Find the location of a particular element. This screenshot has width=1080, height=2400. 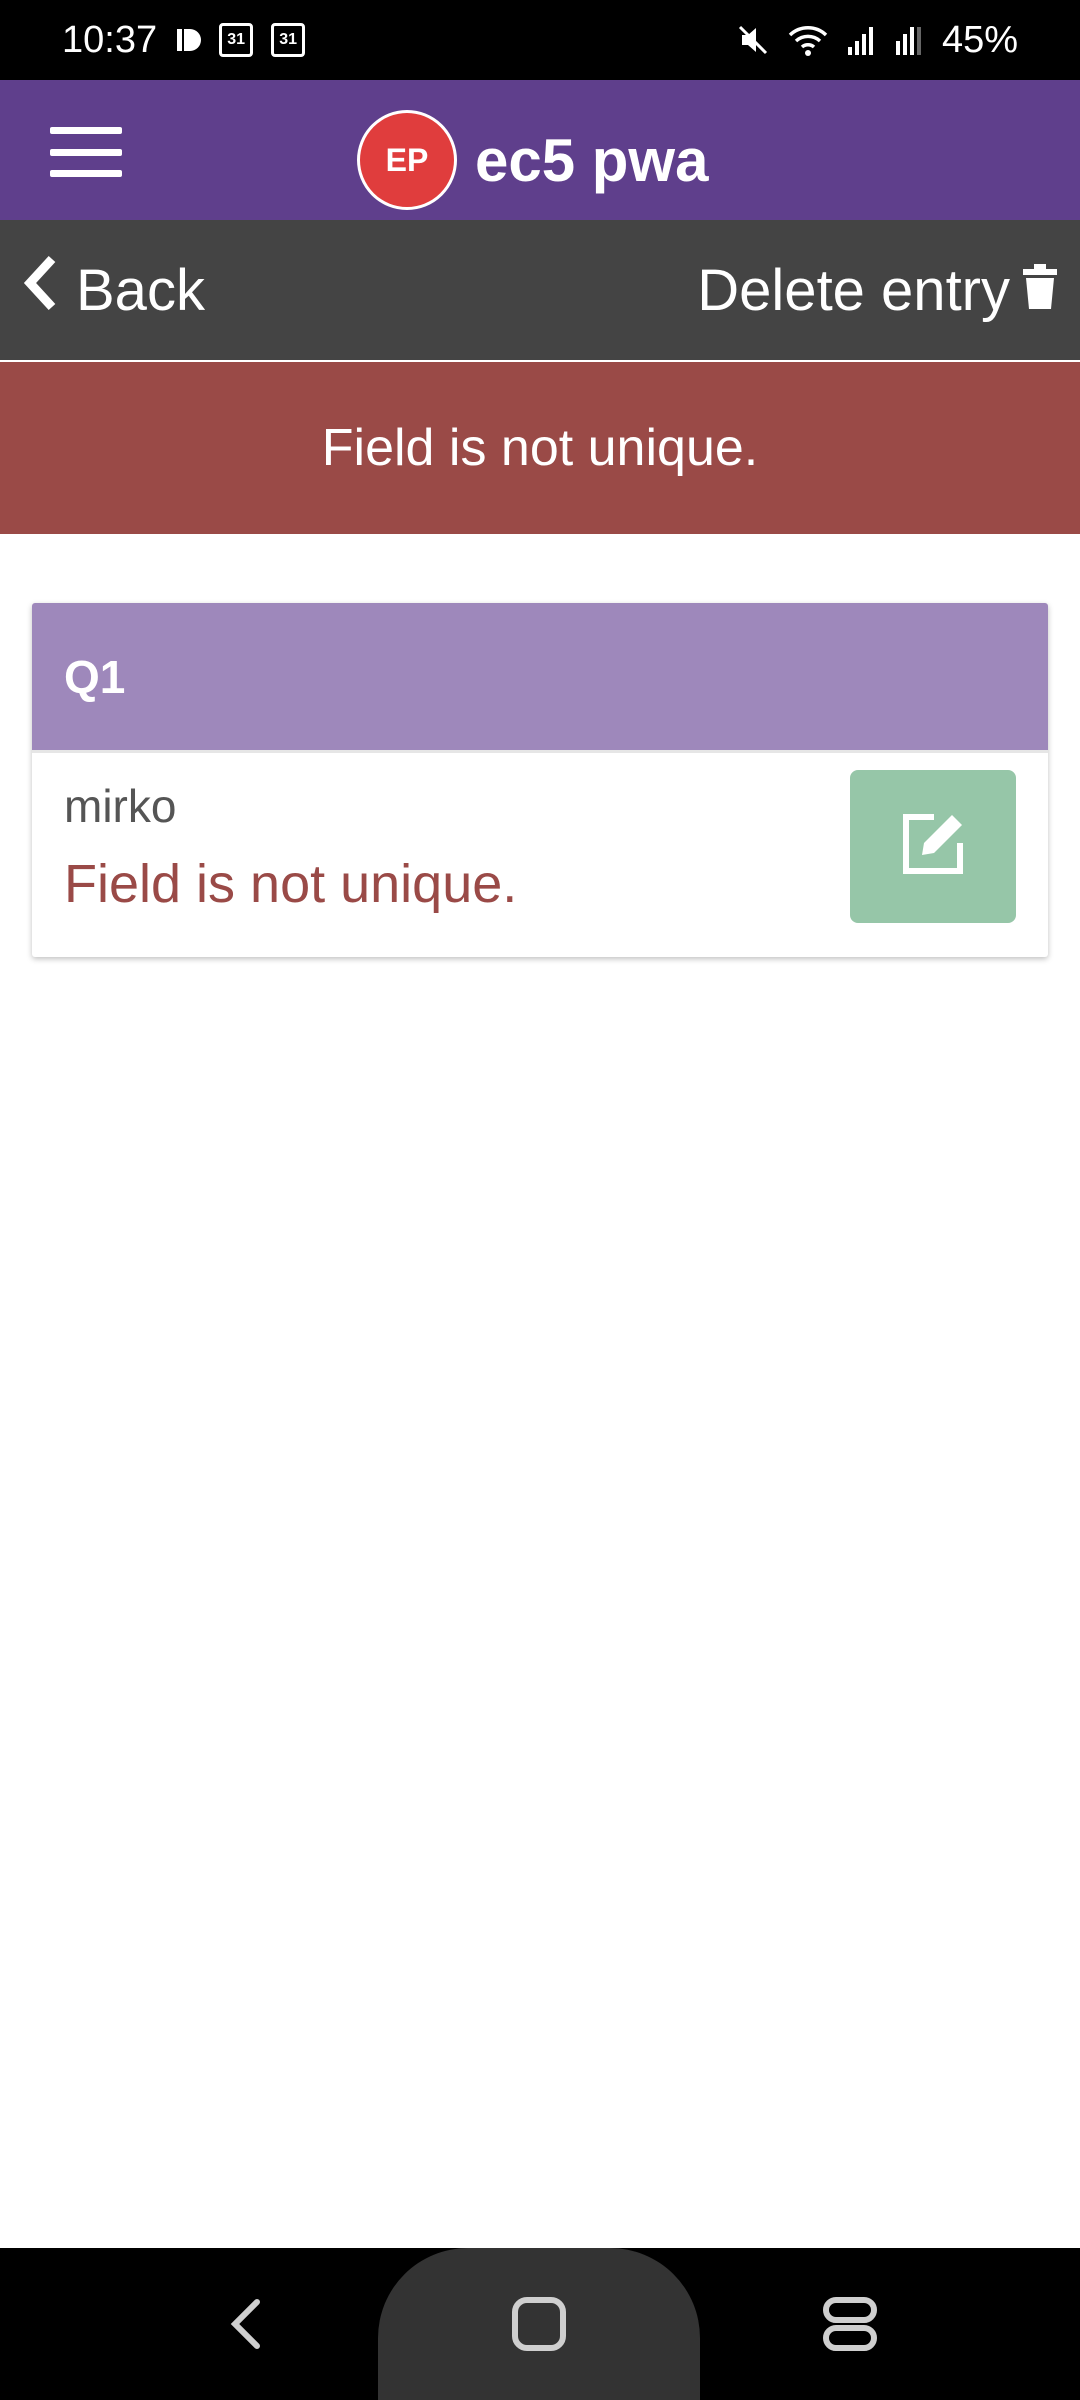

app-header: EP ec5 pwa is located at coordinates (540, 150).